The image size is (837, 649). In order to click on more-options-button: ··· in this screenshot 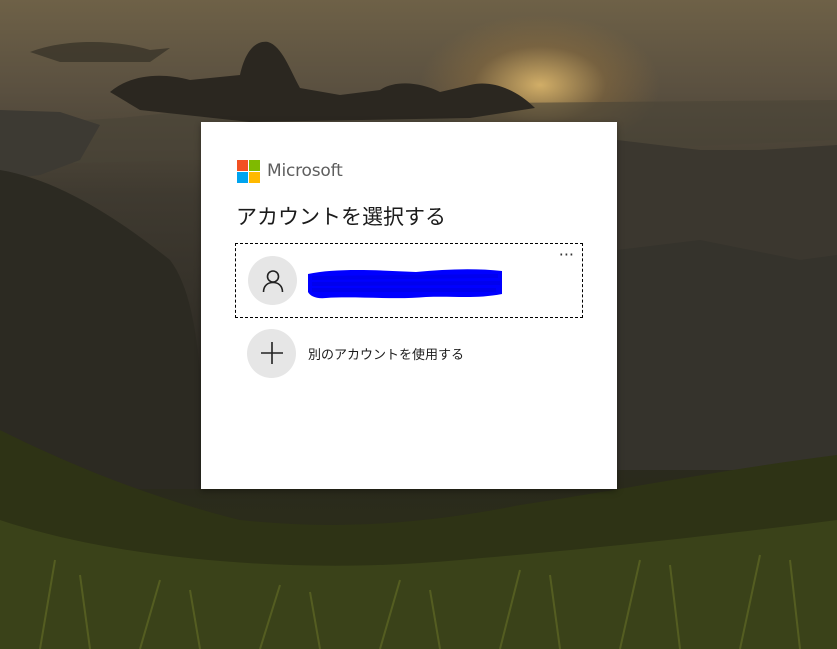, I will do `click(566, 255)`.